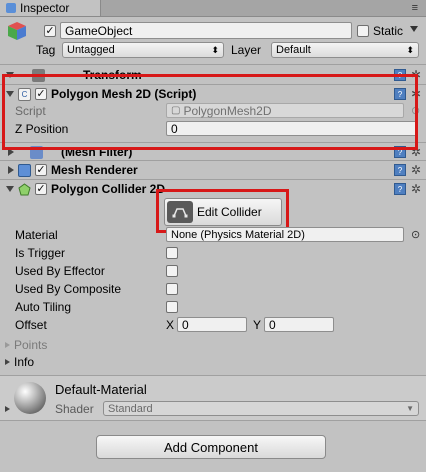  What do you see at coordinates (345, 50) in the screenshot?
I see `layer-dropdown: Default ⬍` at bounding box center [345, 50].